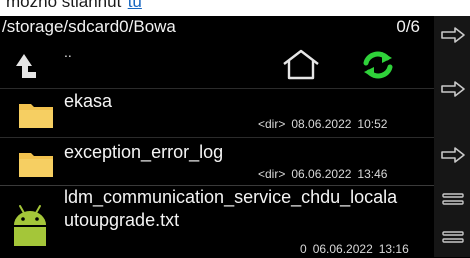  What do you see at coordinates (235, 29) in the screenshot?
I see `path-bar: /storage/sdcard0/Bowa 0/6` at bounding box center [235, 29].